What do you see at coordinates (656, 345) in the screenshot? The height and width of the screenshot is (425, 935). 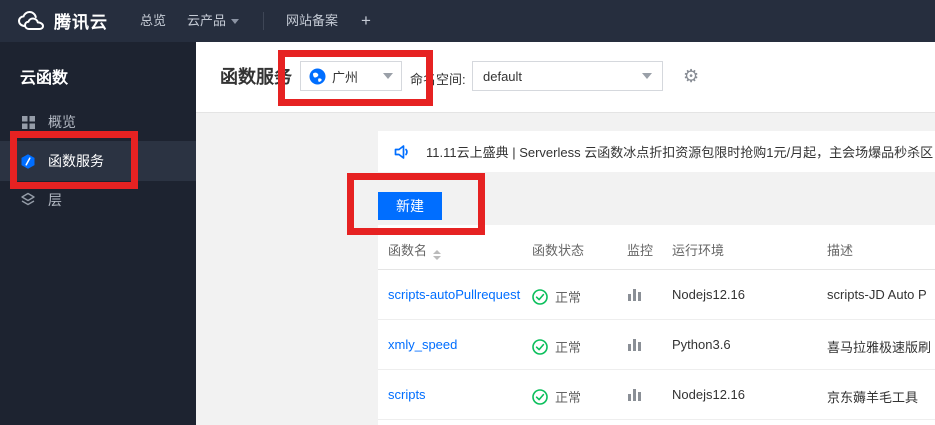 I see `table-row: xmly_speed 正常 Python3.6 喜马拉雅极速版刷` at bounding box center [656, 345].